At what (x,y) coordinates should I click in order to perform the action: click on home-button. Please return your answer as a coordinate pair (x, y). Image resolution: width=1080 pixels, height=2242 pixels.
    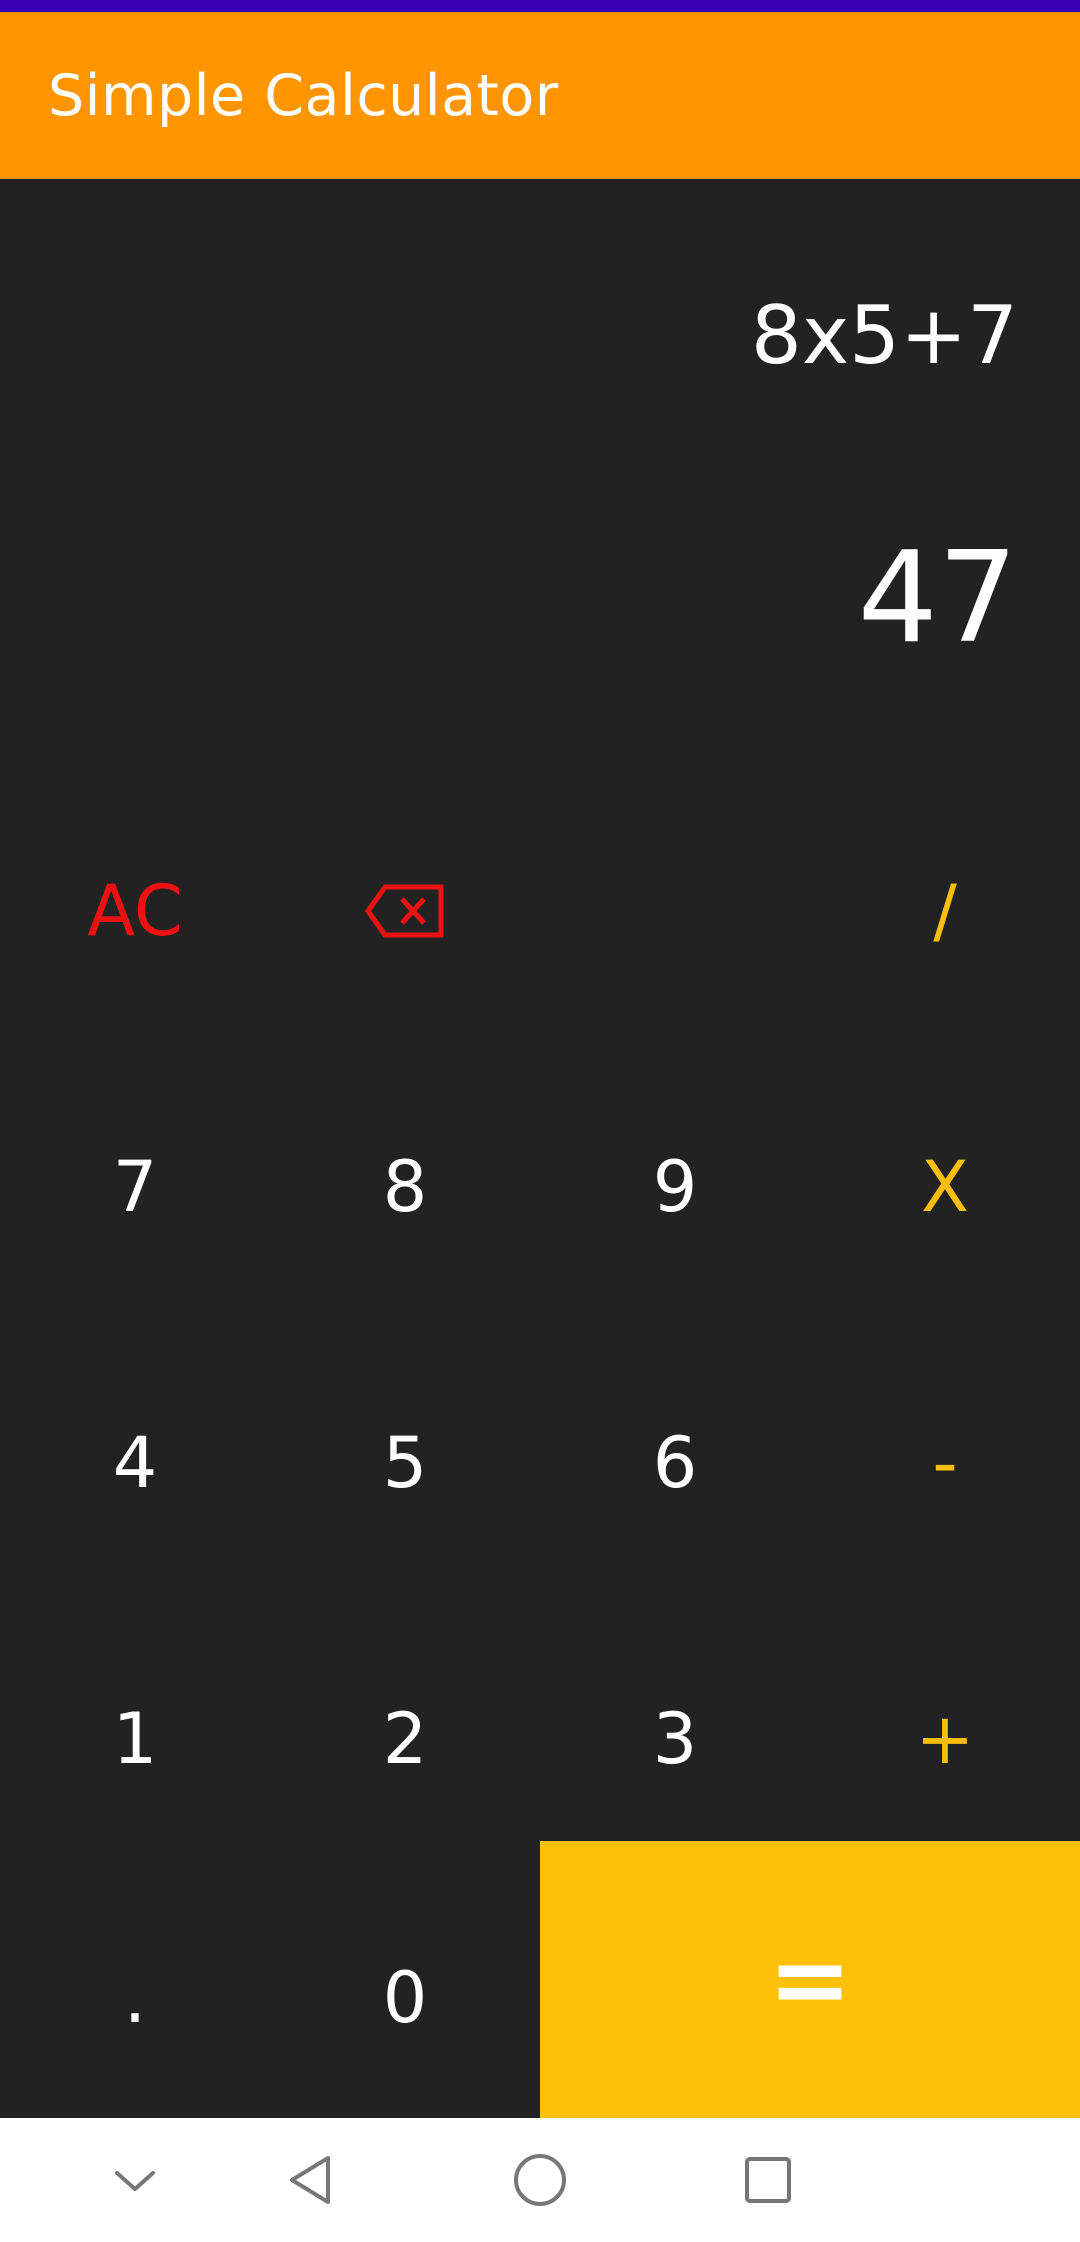
    Looking at the image, I should click on (540, 2180).